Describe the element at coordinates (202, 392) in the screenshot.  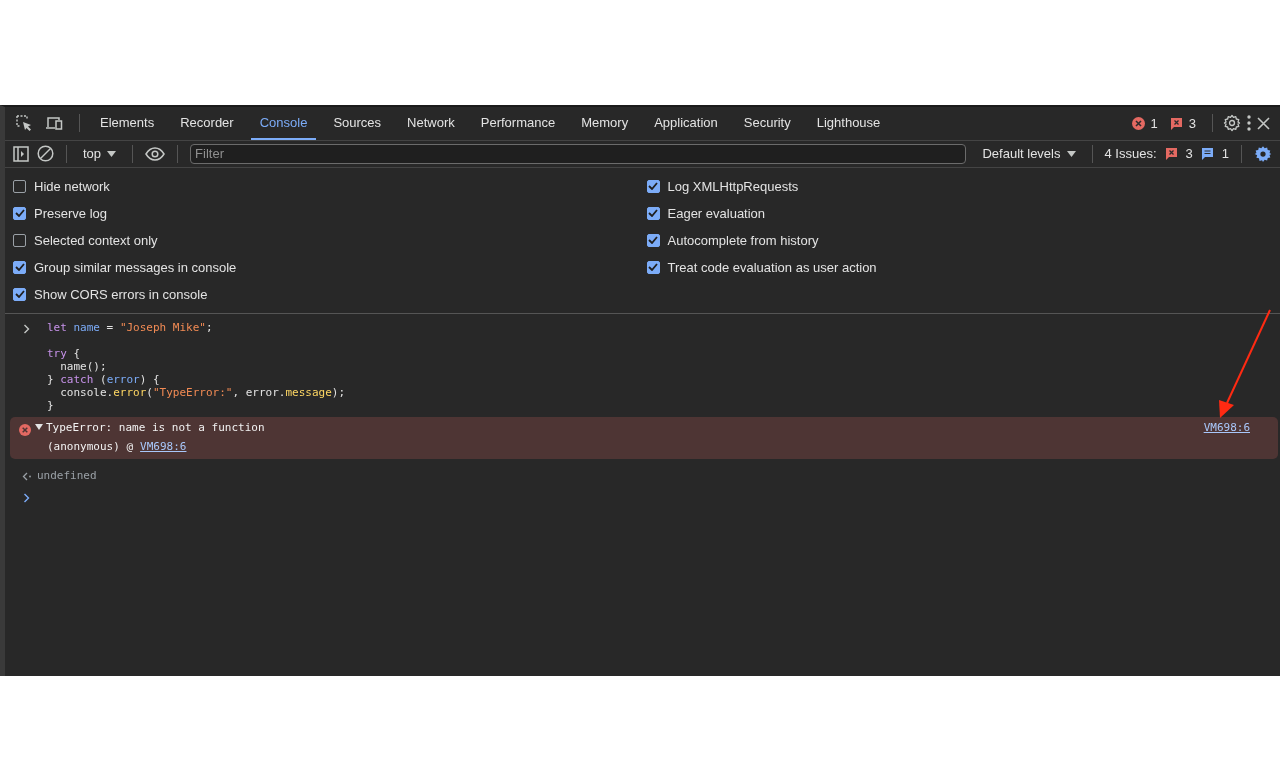
I see `code-line: console.error("TypeError:", error.message);` at that location.